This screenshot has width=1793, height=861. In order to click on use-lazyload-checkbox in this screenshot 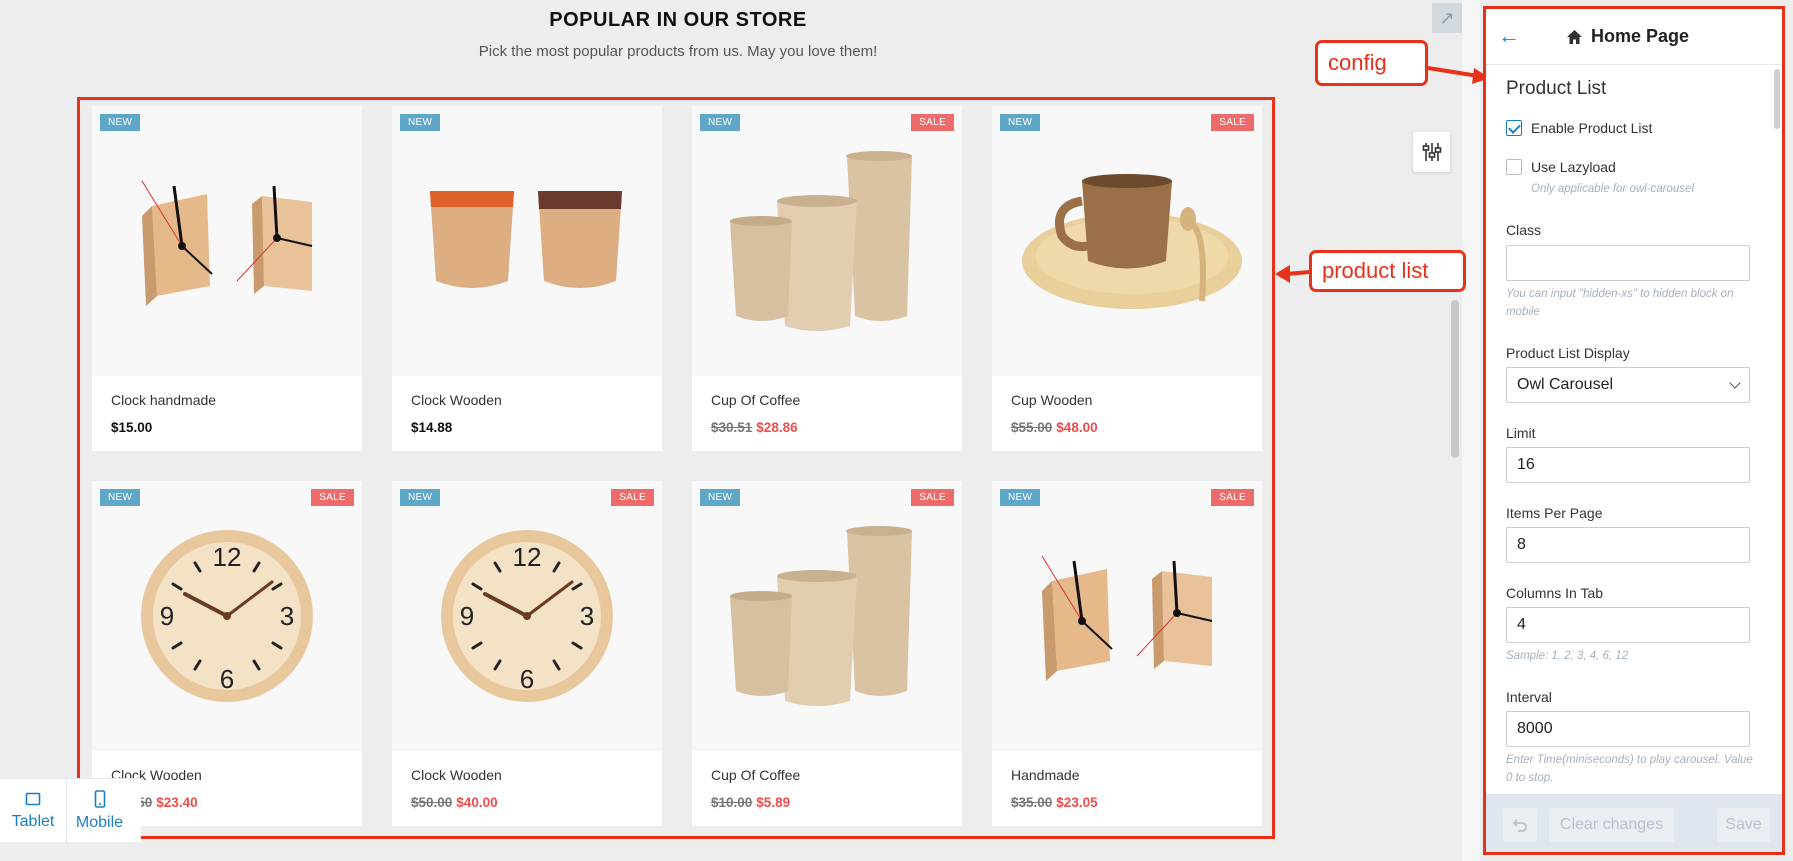, I will do `click(1514, 167)`.